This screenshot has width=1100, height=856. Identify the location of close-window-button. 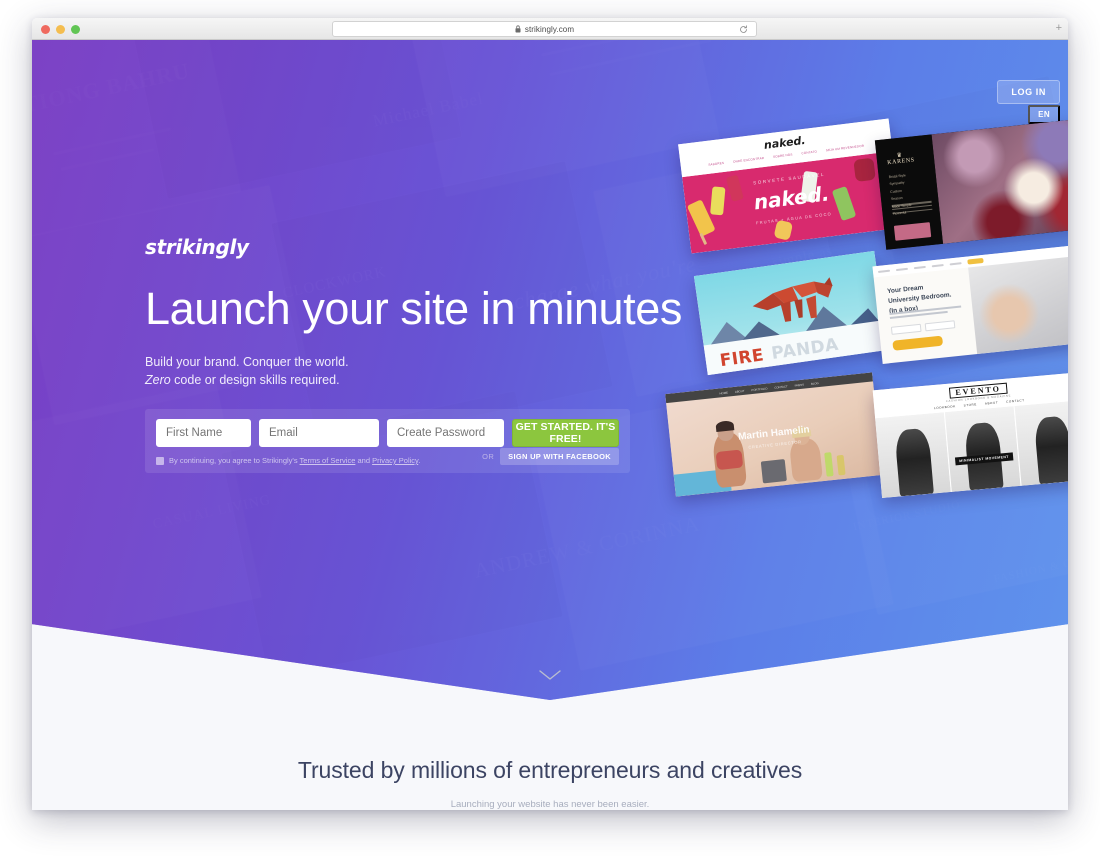
(45, 29).